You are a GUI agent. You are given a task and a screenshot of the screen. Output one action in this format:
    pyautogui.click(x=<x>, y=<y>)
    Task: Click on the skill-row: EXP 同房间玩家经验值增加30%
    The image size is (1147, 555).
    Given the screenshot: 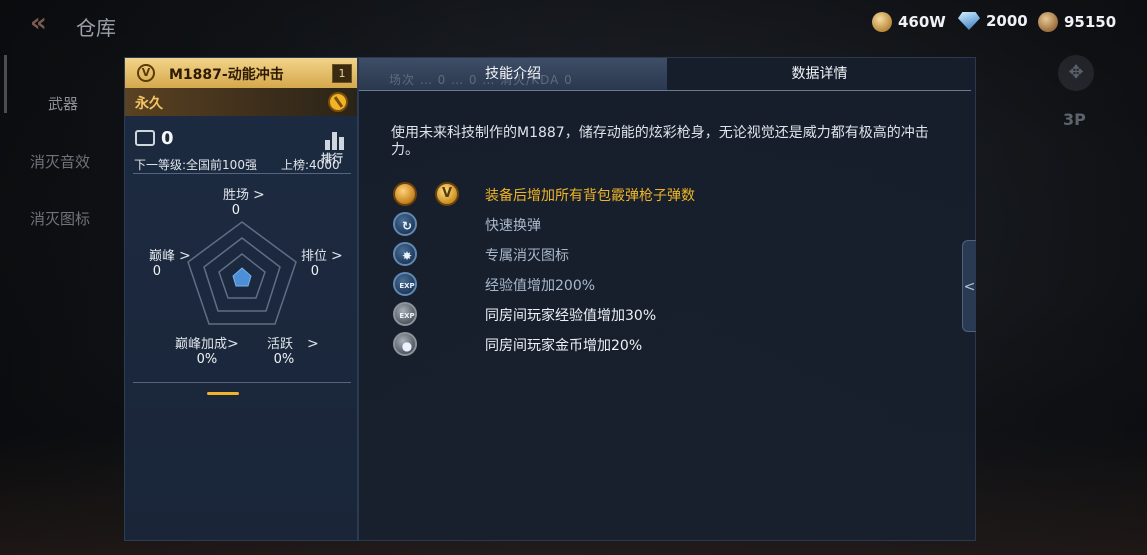 What is the action you would take?
    pyautogui.click(x=673, y=315)
    